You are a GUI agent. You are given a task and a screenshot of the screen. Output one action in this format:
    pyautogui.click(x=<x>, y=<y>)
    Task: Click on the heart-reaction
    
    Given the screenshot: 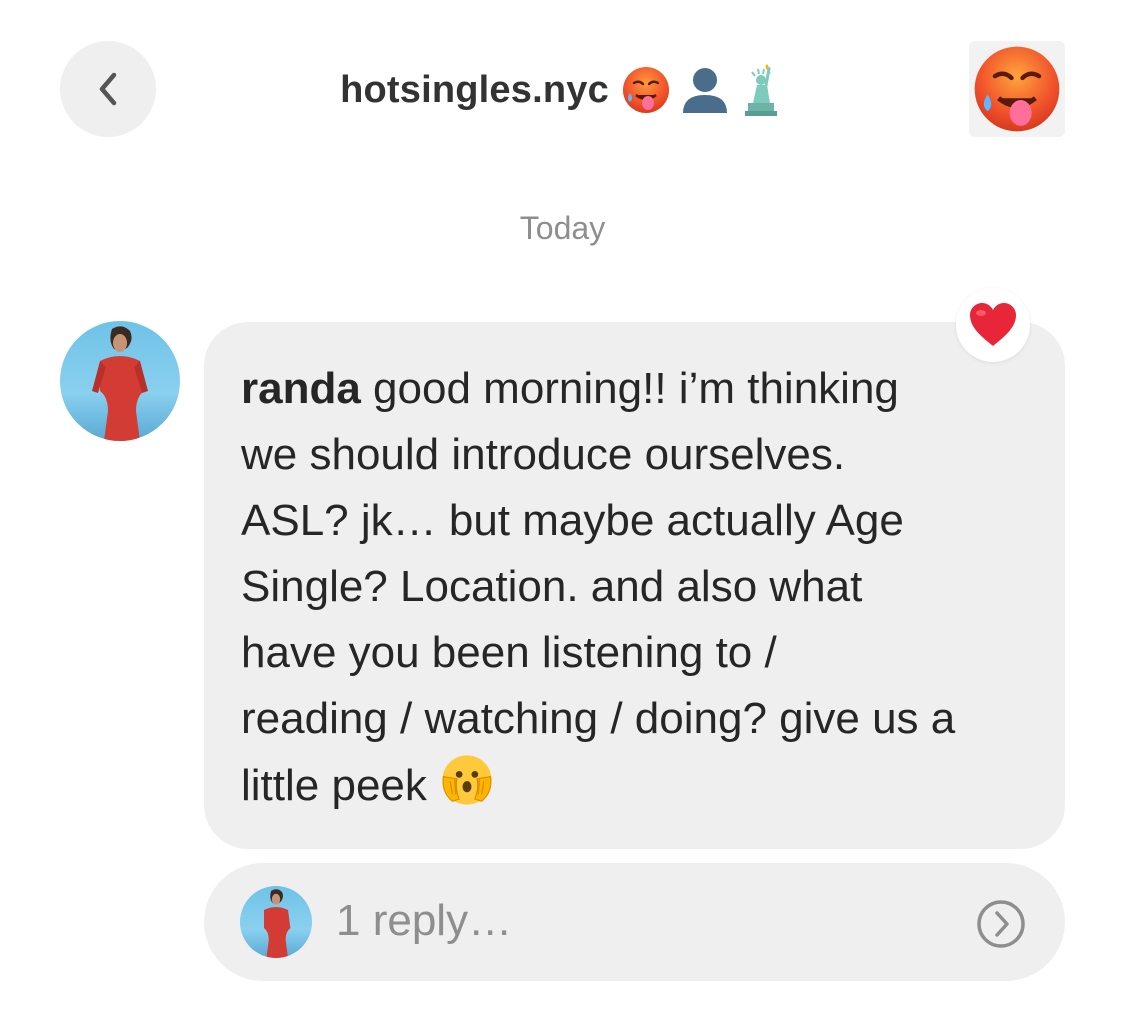 What is the action you would take?
    pyautogui.click(x=993, y=325)
    